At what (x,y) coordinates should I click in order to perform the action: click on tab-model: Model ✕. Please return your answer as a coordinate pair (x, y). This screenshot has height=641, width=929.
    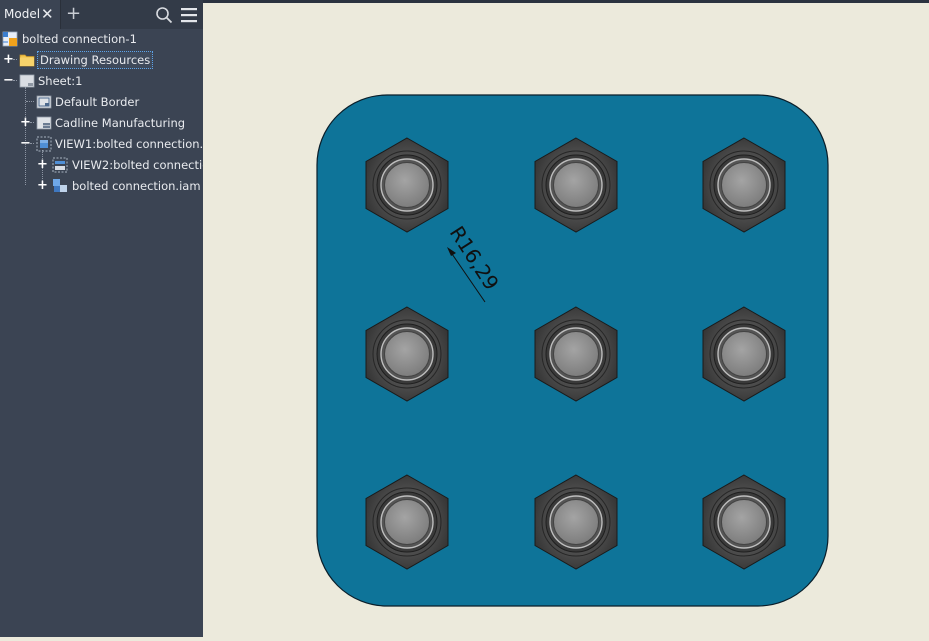
    Looking at the image, I should click on (30, 14).